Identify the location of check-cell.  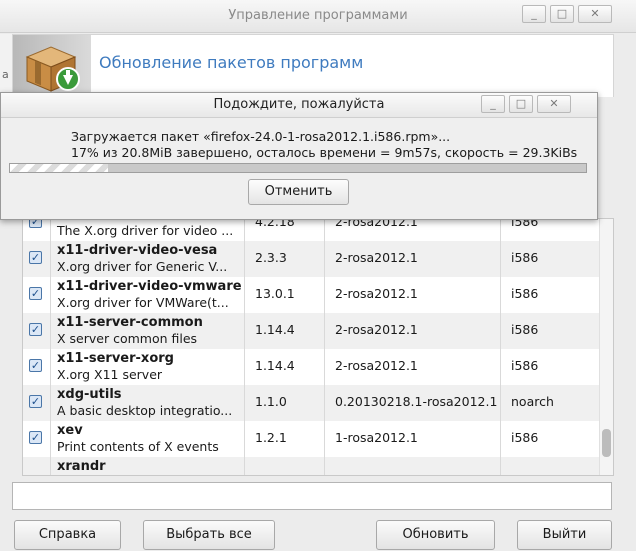
(37, 466).